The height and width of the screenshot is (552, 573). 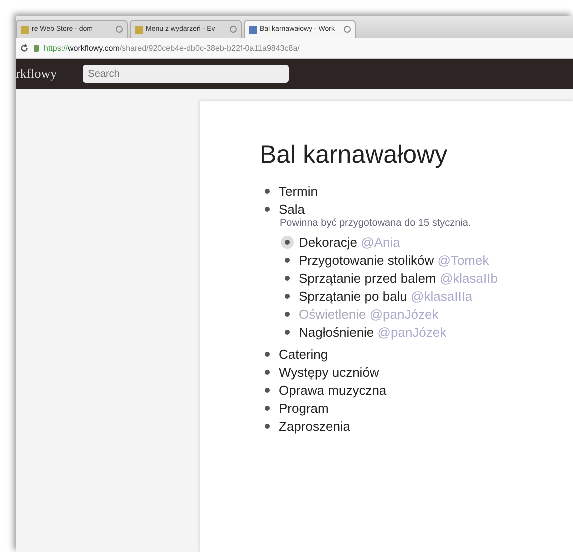 What do you see at coordinates (386, 296) in the screenshot?
I see `item-text: Sprzątanie po balu @klasaIIIa` at bounding box center [386, 296].